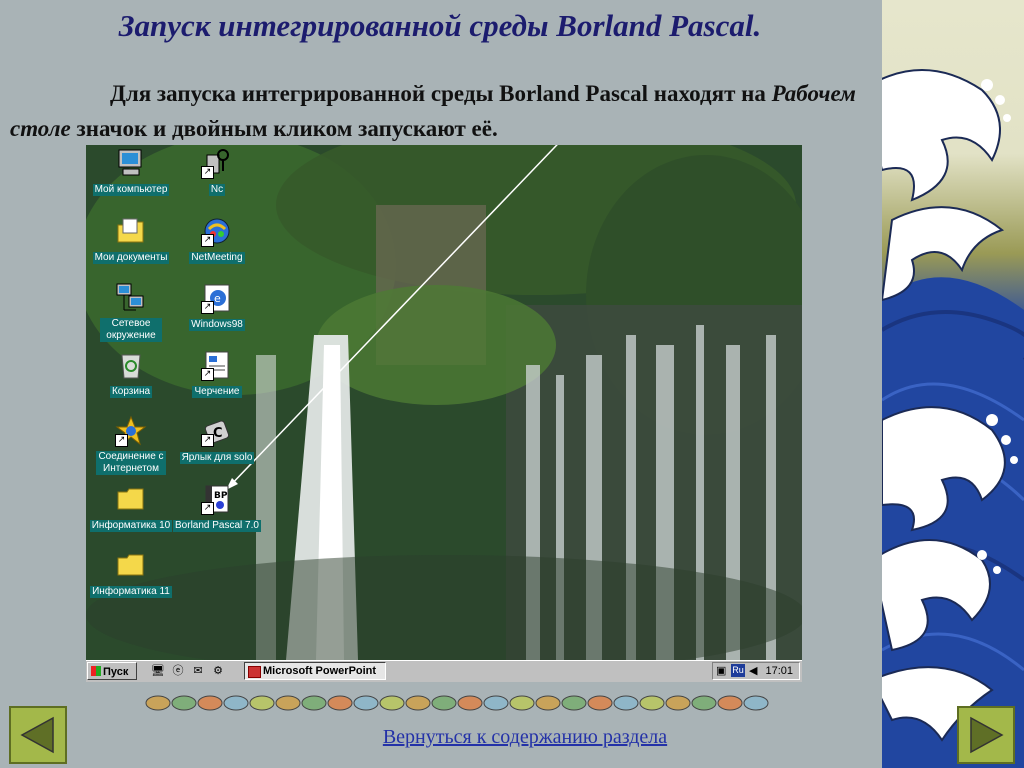  Describe the element at coordinates (178, 671) in the screenshot. I see `internet-explorer-icon: ⓔ` at that location.